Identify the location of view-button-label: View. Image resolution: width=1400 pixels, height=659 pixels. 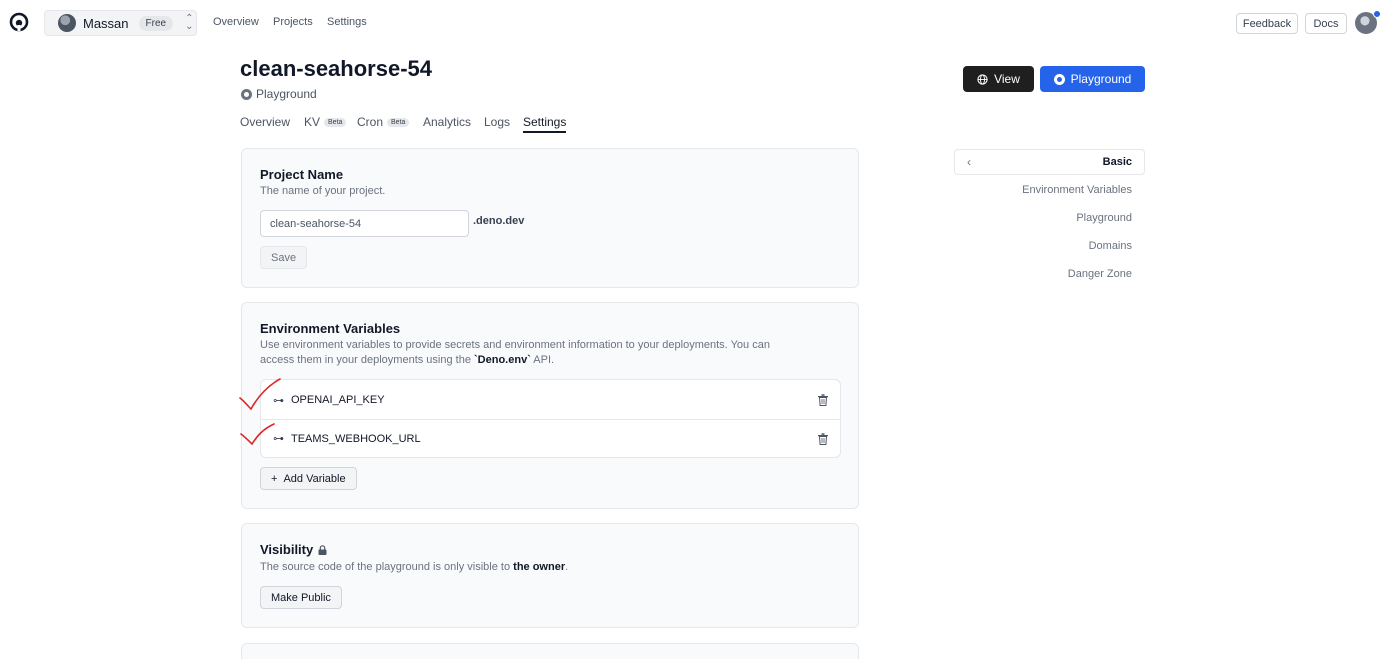
(1007, 79).